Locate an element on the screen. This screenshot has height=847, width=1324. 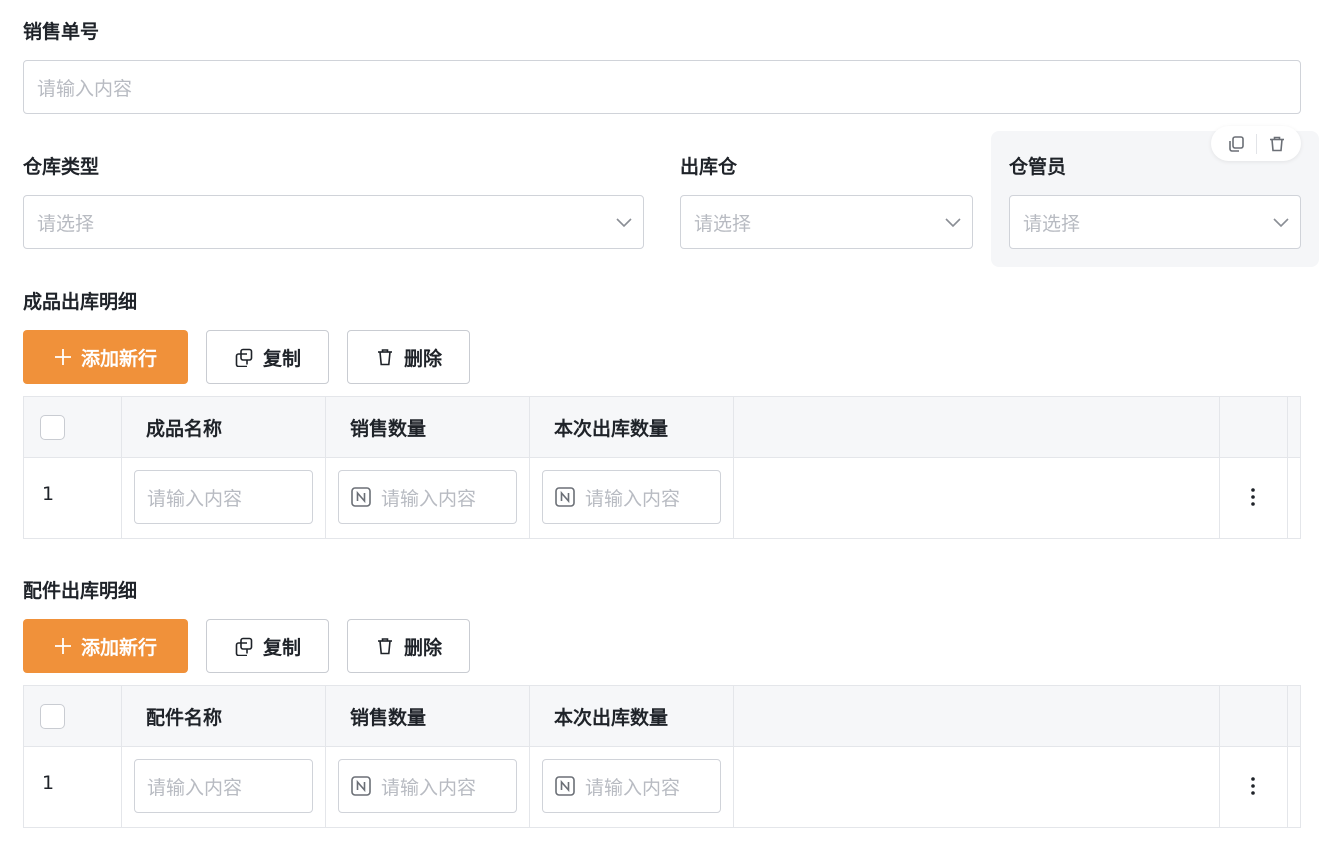
parts-section-title: 配件出库明细 is located at coordinates (80, 591).